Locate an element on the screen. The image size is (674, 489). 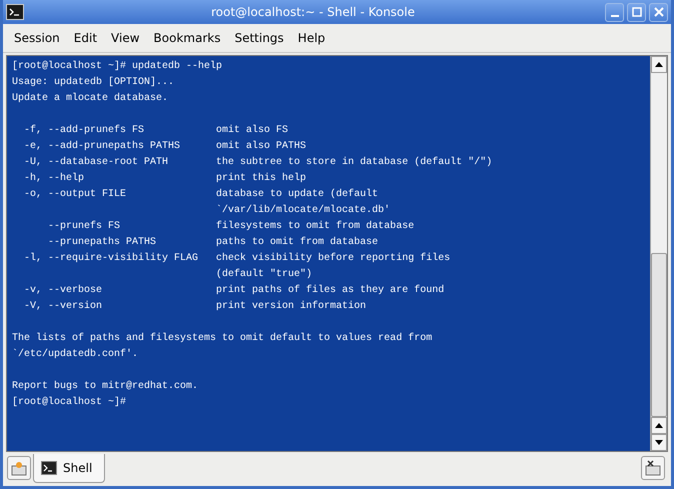
close-session-button is located at coordinates (653, 468).